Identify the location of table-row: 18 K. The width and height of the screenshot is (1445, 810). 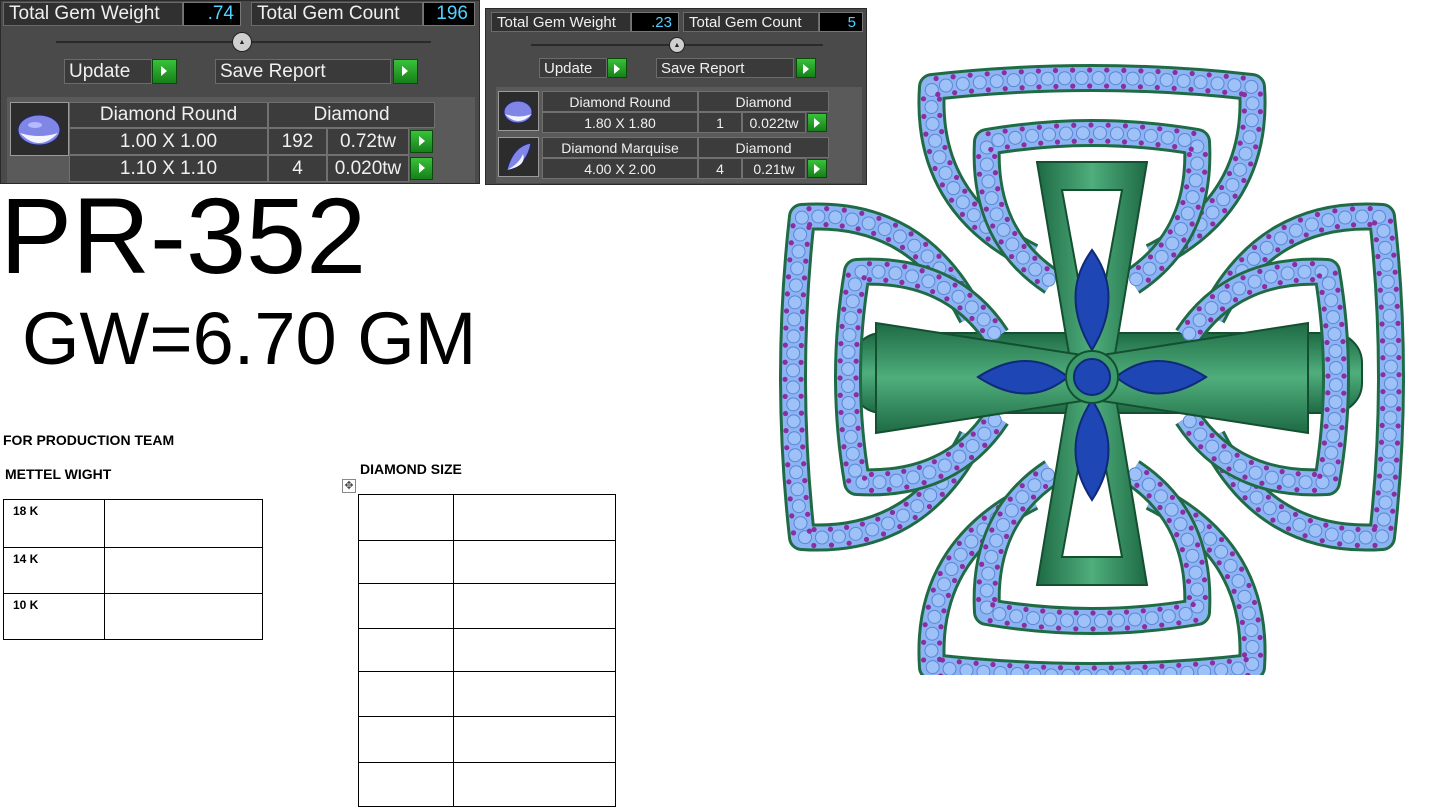
(133, 523).